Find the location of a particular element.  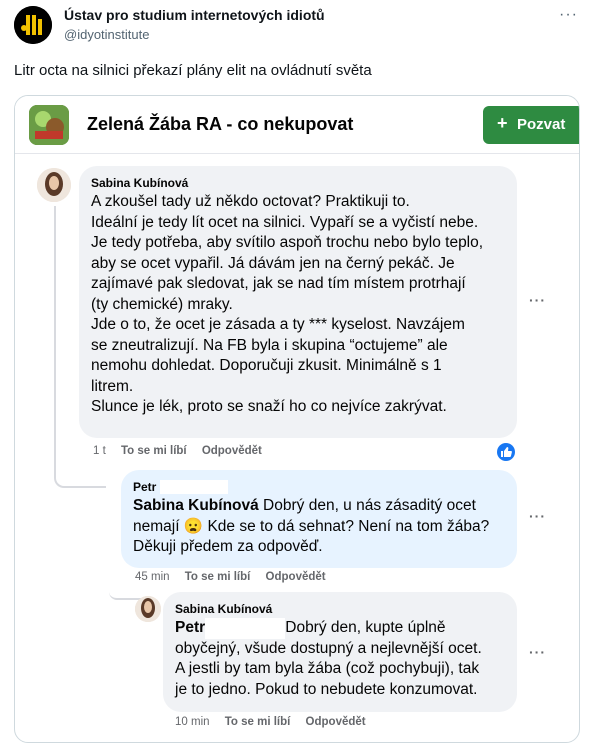

reply-actions: 10 min To se mi líbí Odpovědět is located at coordinates (276, 722).